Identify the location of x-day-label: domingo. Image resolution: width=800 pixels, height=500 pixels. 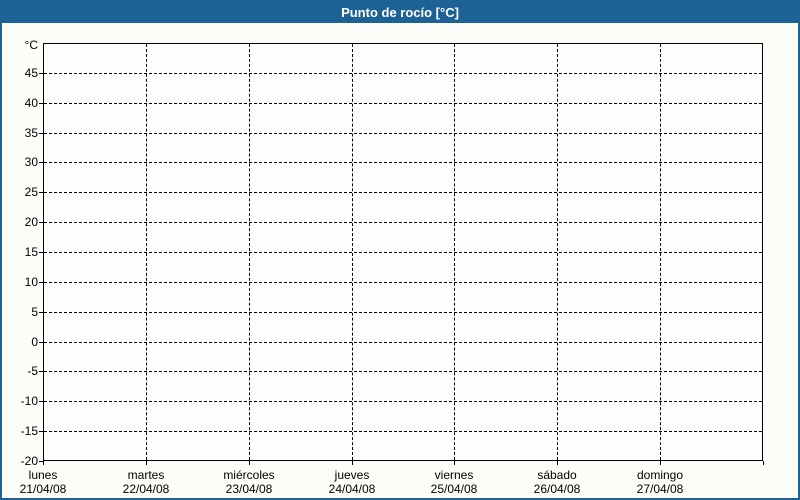
(660, 475).